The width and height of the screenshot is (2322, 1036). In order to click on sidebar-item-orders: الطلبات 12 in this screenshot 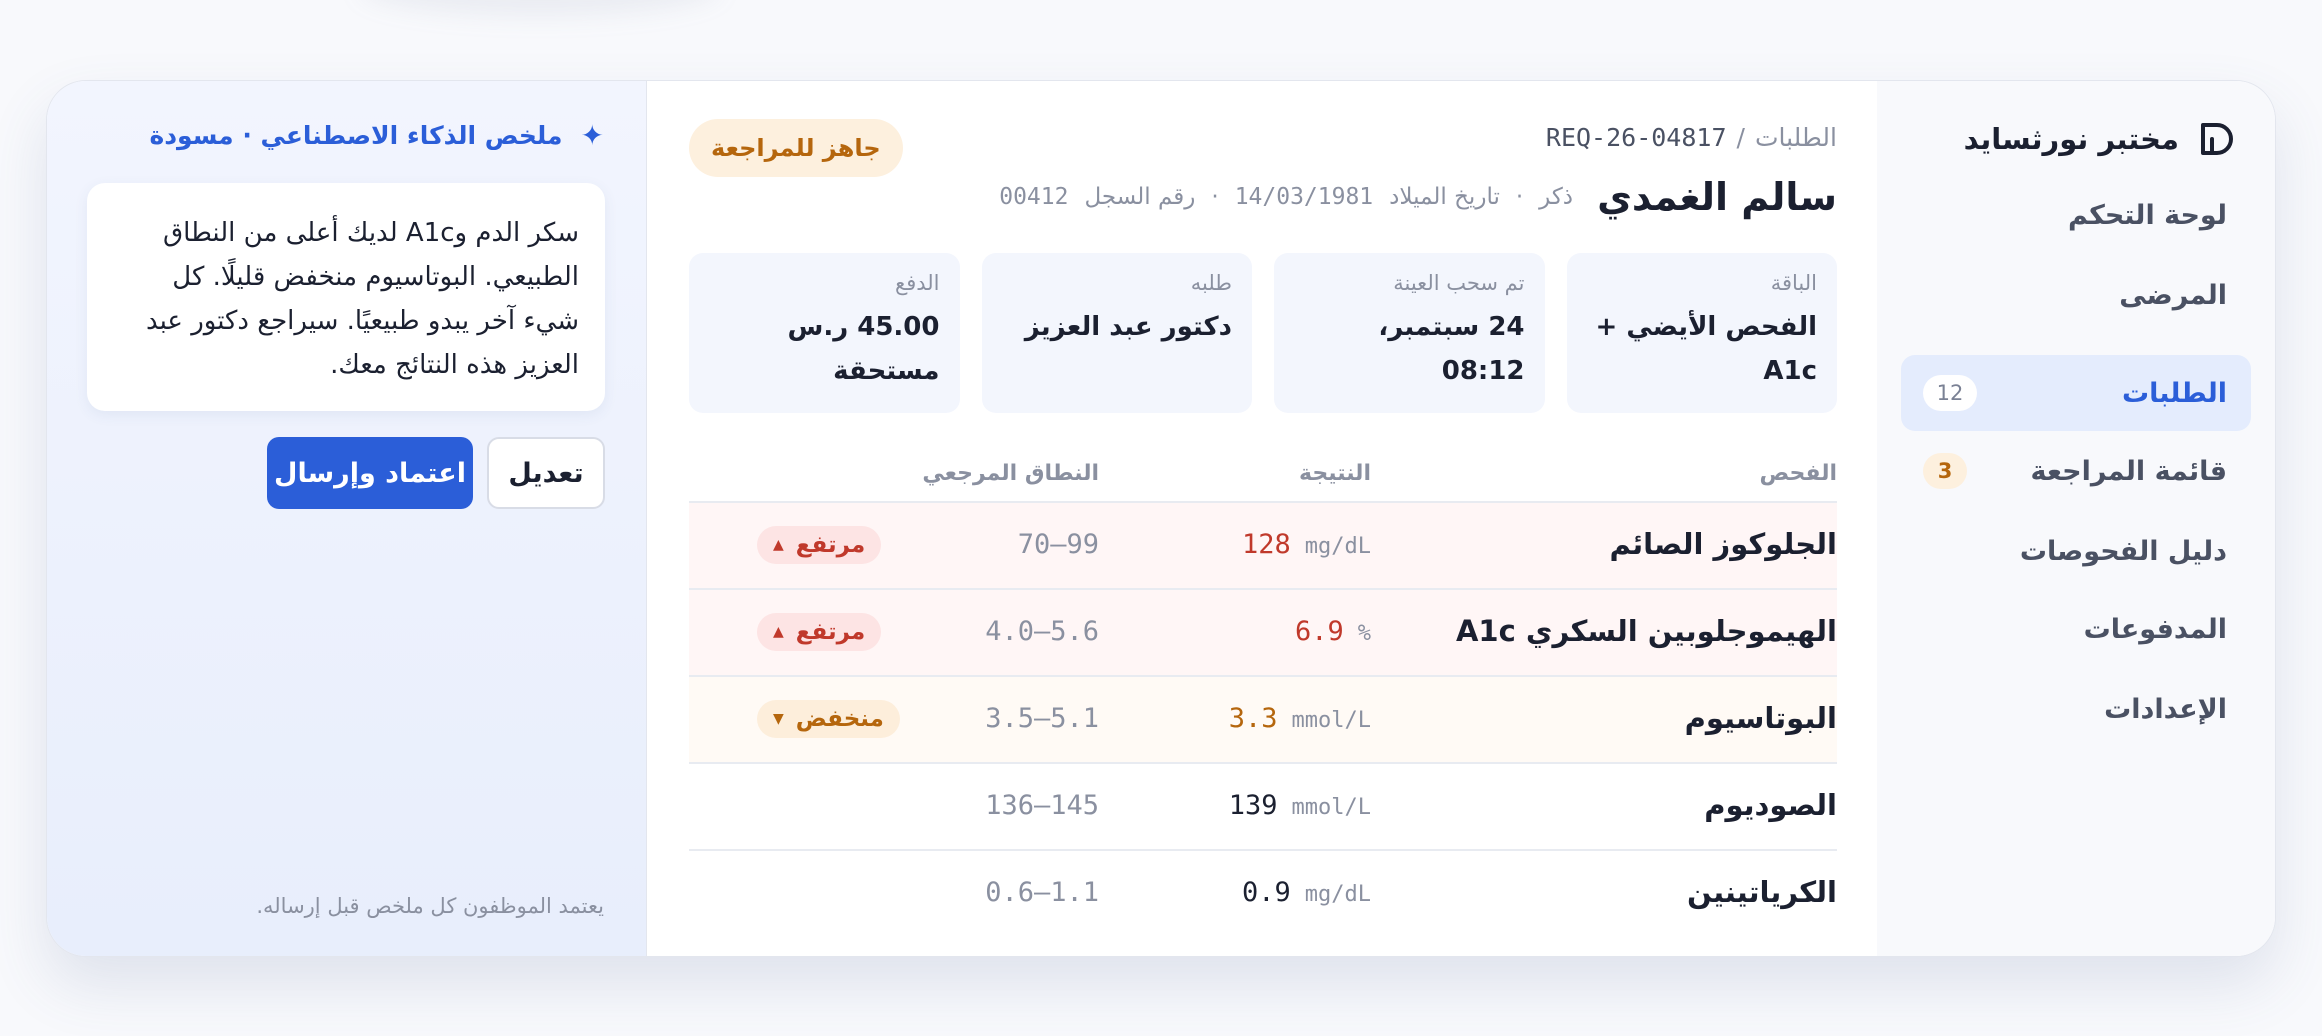, I will do `click(2076, 393)`.